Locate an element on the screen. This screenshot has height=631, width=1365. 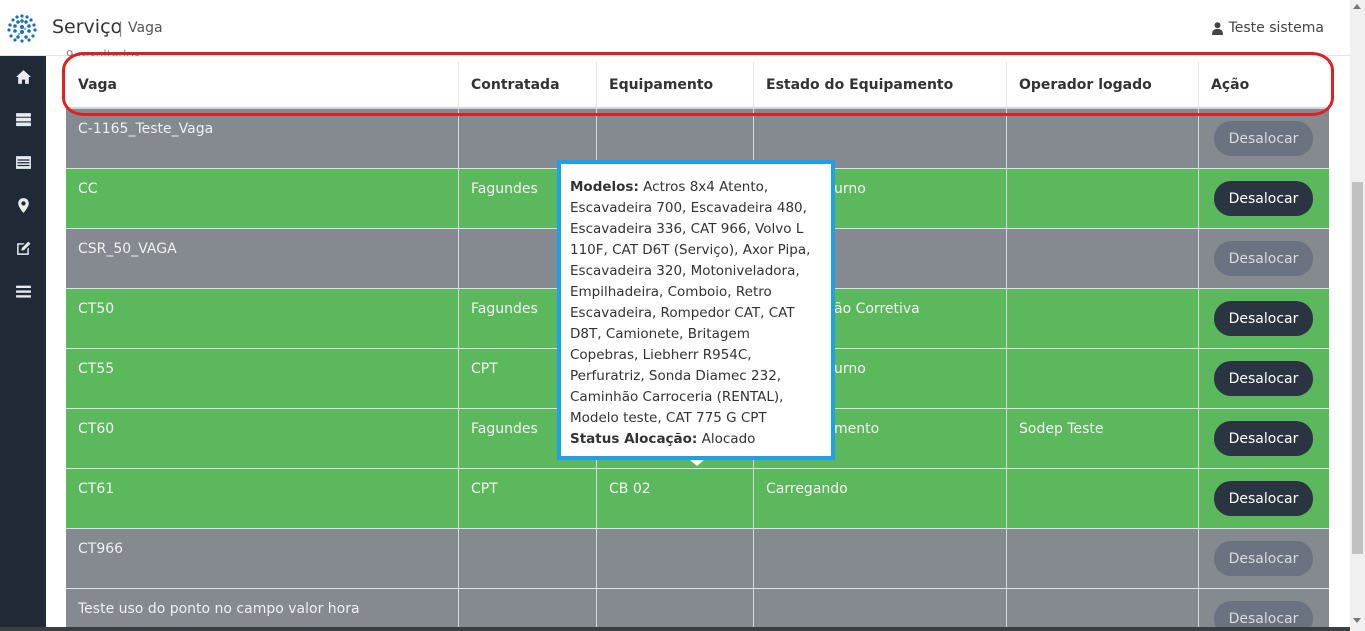
tooltip-models-label: Modelos: is located at coordinates (604, 187).